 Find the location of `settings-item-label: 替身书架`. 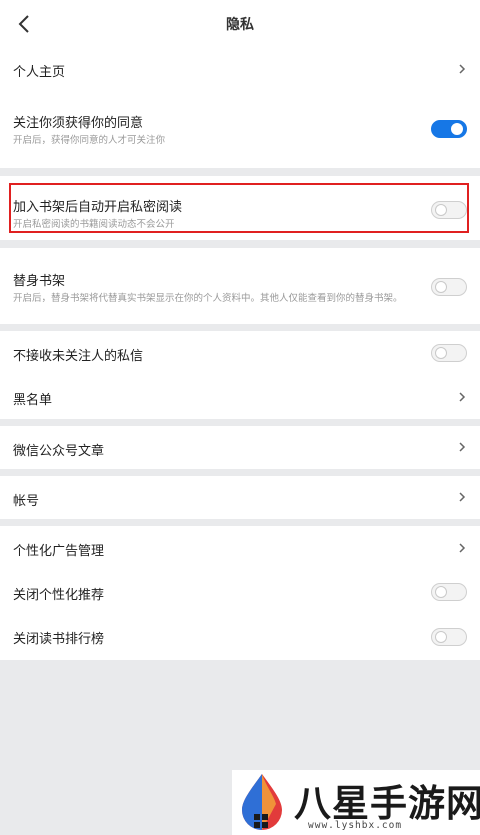

settings-item-label: 替身书架 is located at coordinates (39, 281).